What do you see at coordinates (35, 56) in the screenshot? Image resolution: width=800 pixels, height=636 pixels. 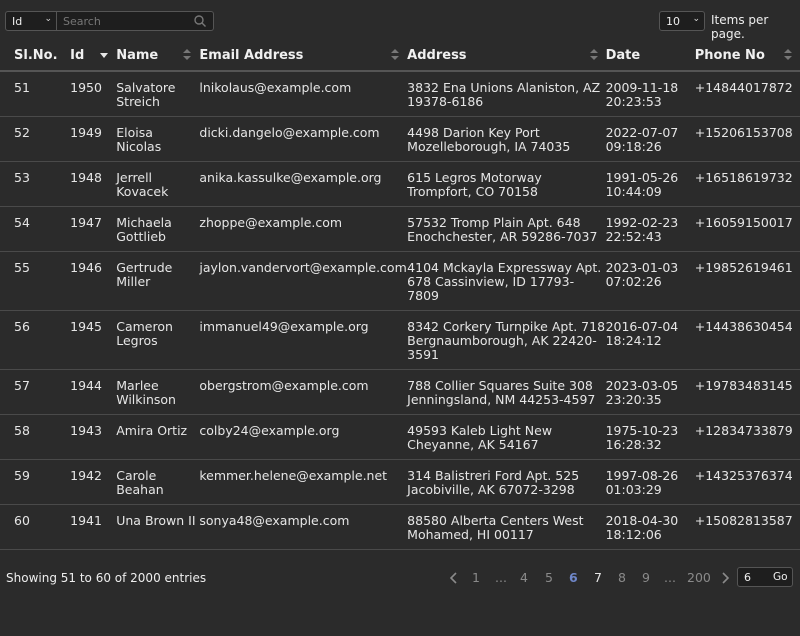 I see `column-header-slno: Sl.No.` at bounding box center [35, 56].